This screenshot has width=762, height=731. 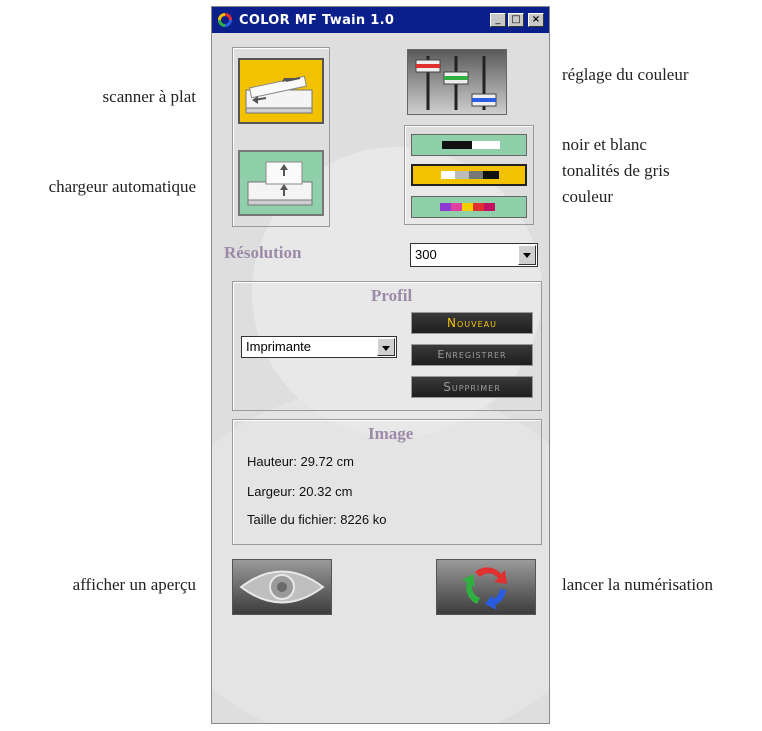 I want to click on flatbed-scanner-icon, so click(x=279, y=94).